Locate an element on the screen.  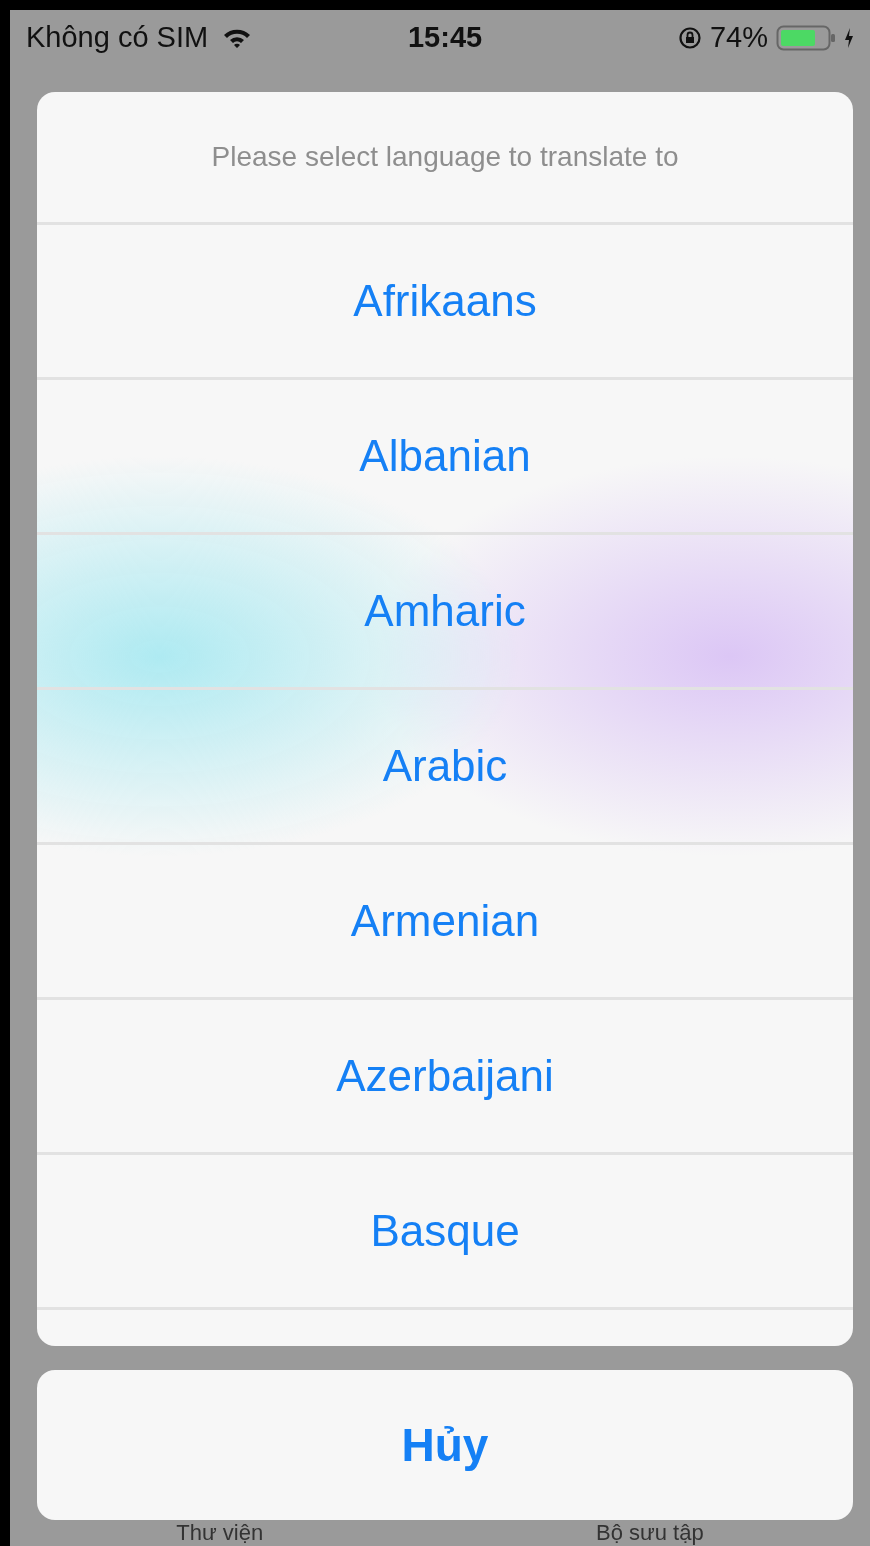
language-option: Basque is located at coordinates (445, 1232).